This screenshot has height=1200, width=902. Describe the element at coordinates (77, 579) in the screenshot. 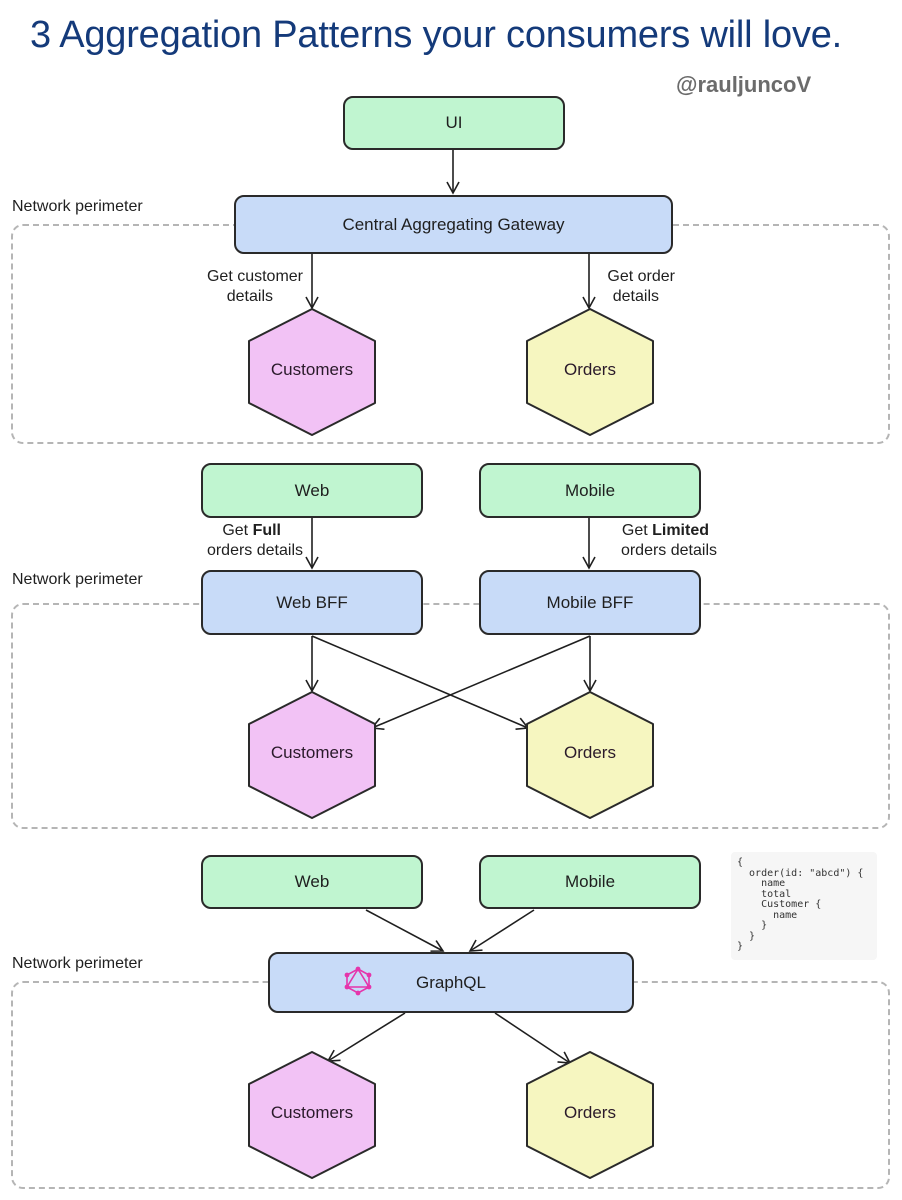

I see `perimeter-label-2: Network perimeter` at that location.